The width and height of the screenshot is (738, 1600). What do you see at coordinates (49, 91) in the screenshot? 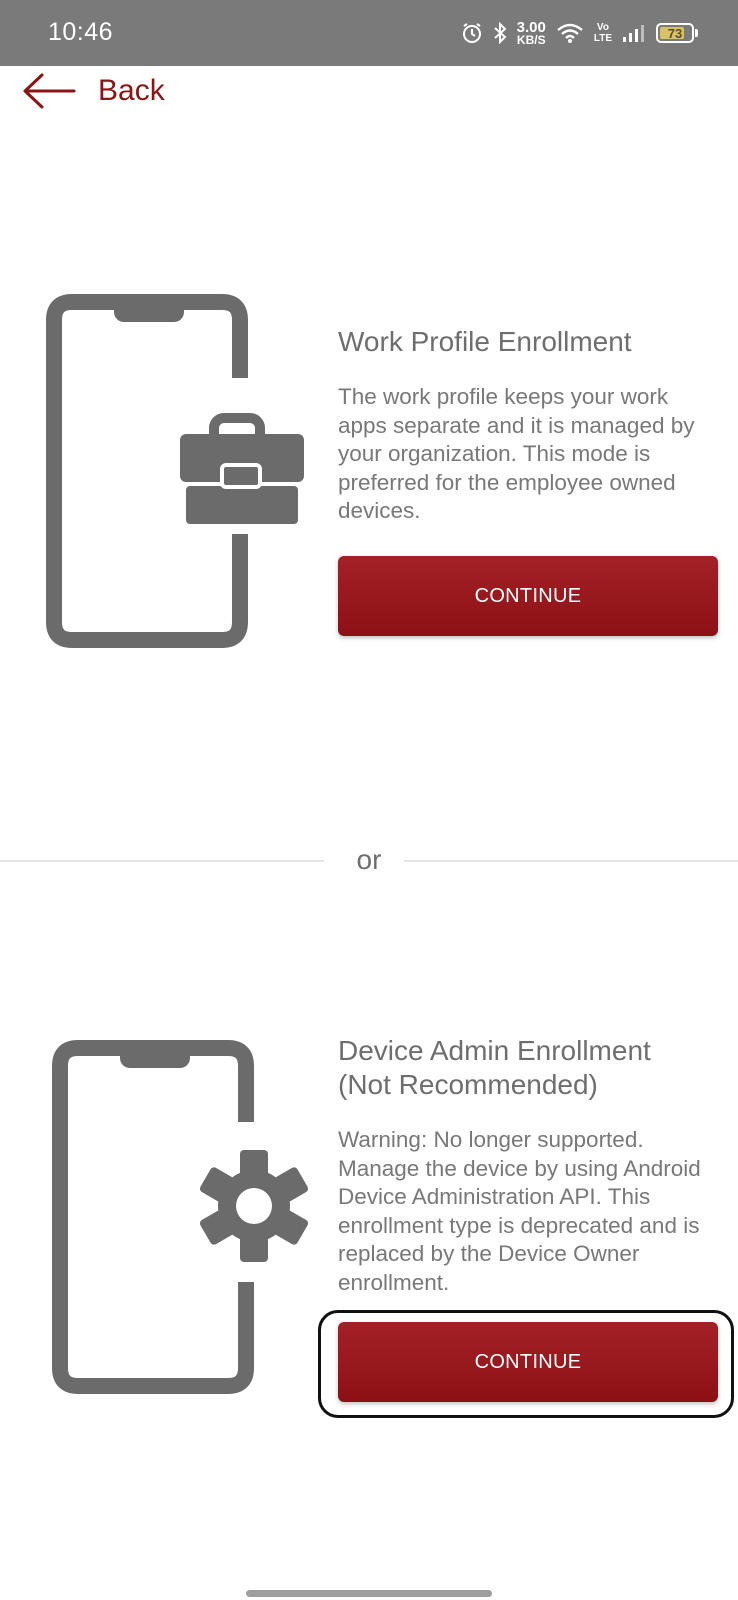
I see `arrow-left-icon` at bounding box center [49, 91].